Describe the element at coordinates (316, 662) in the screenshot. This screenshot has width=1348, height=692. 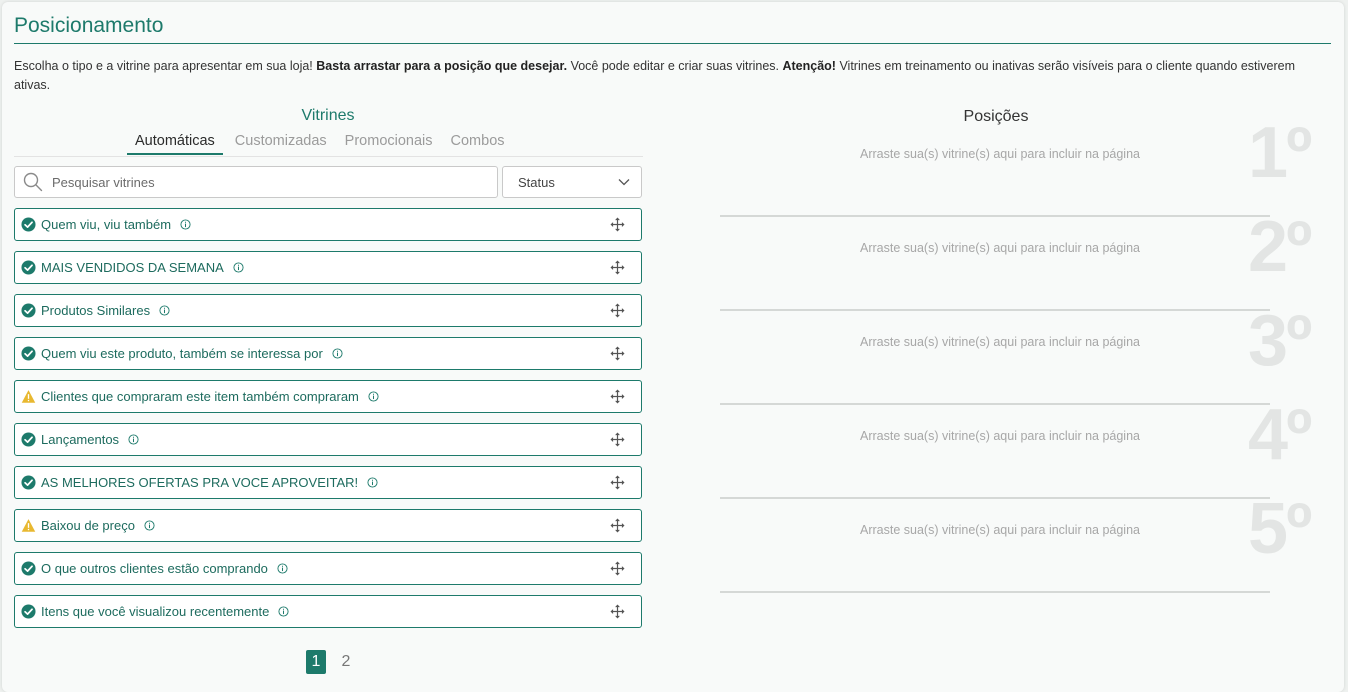
I see `page-1-button: 1` at that location.